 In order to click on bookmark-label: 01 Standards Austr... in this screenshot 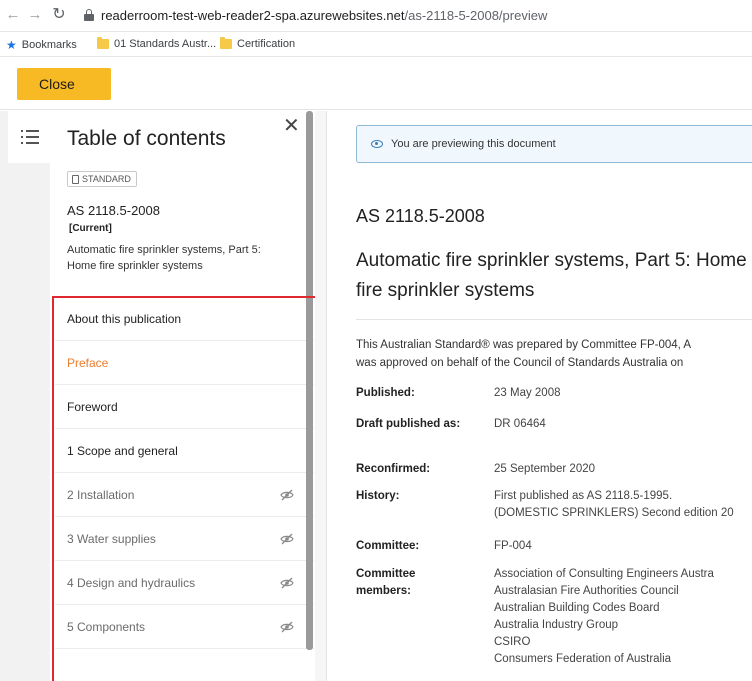, I will do `click(165, 44)`.